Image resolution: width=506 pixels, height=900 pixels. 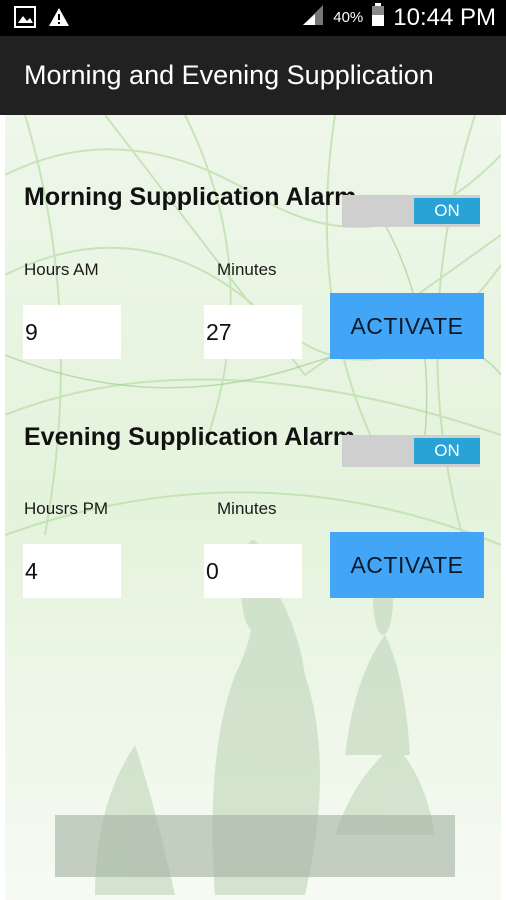 I want to click on evening-hours-label: Housrs PM, so click(x=66, y=508).